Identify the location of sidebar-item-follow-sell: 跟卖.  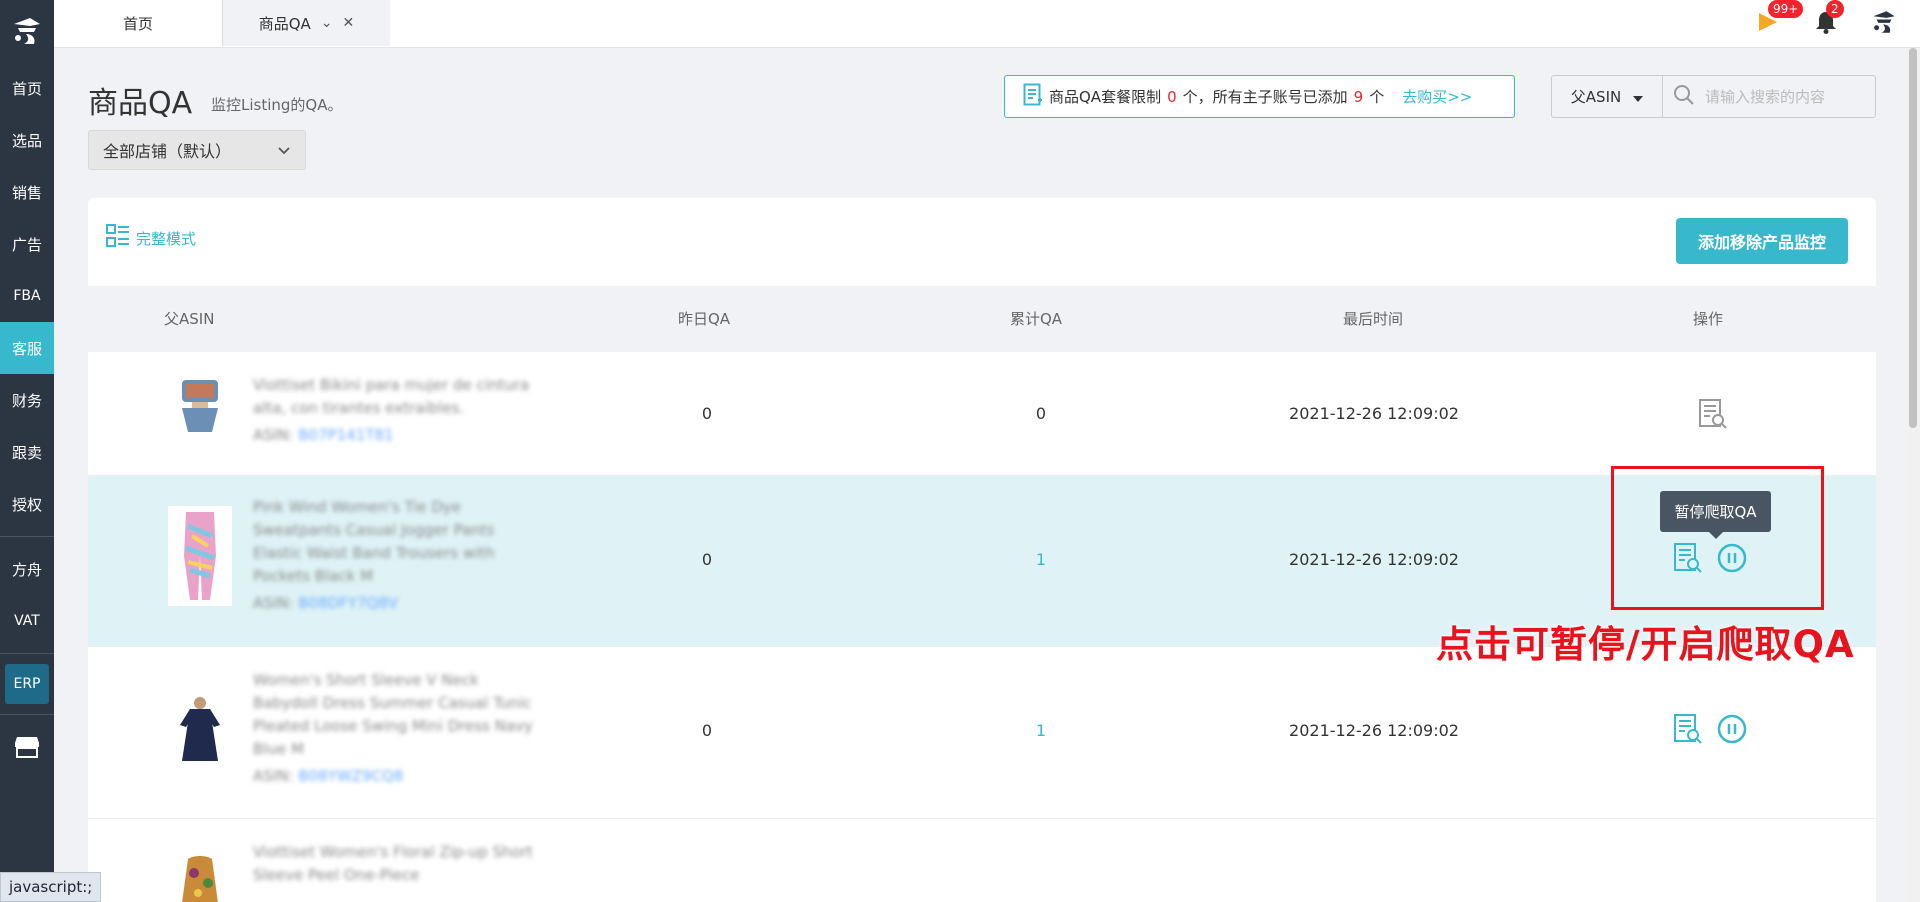
(27, 452).